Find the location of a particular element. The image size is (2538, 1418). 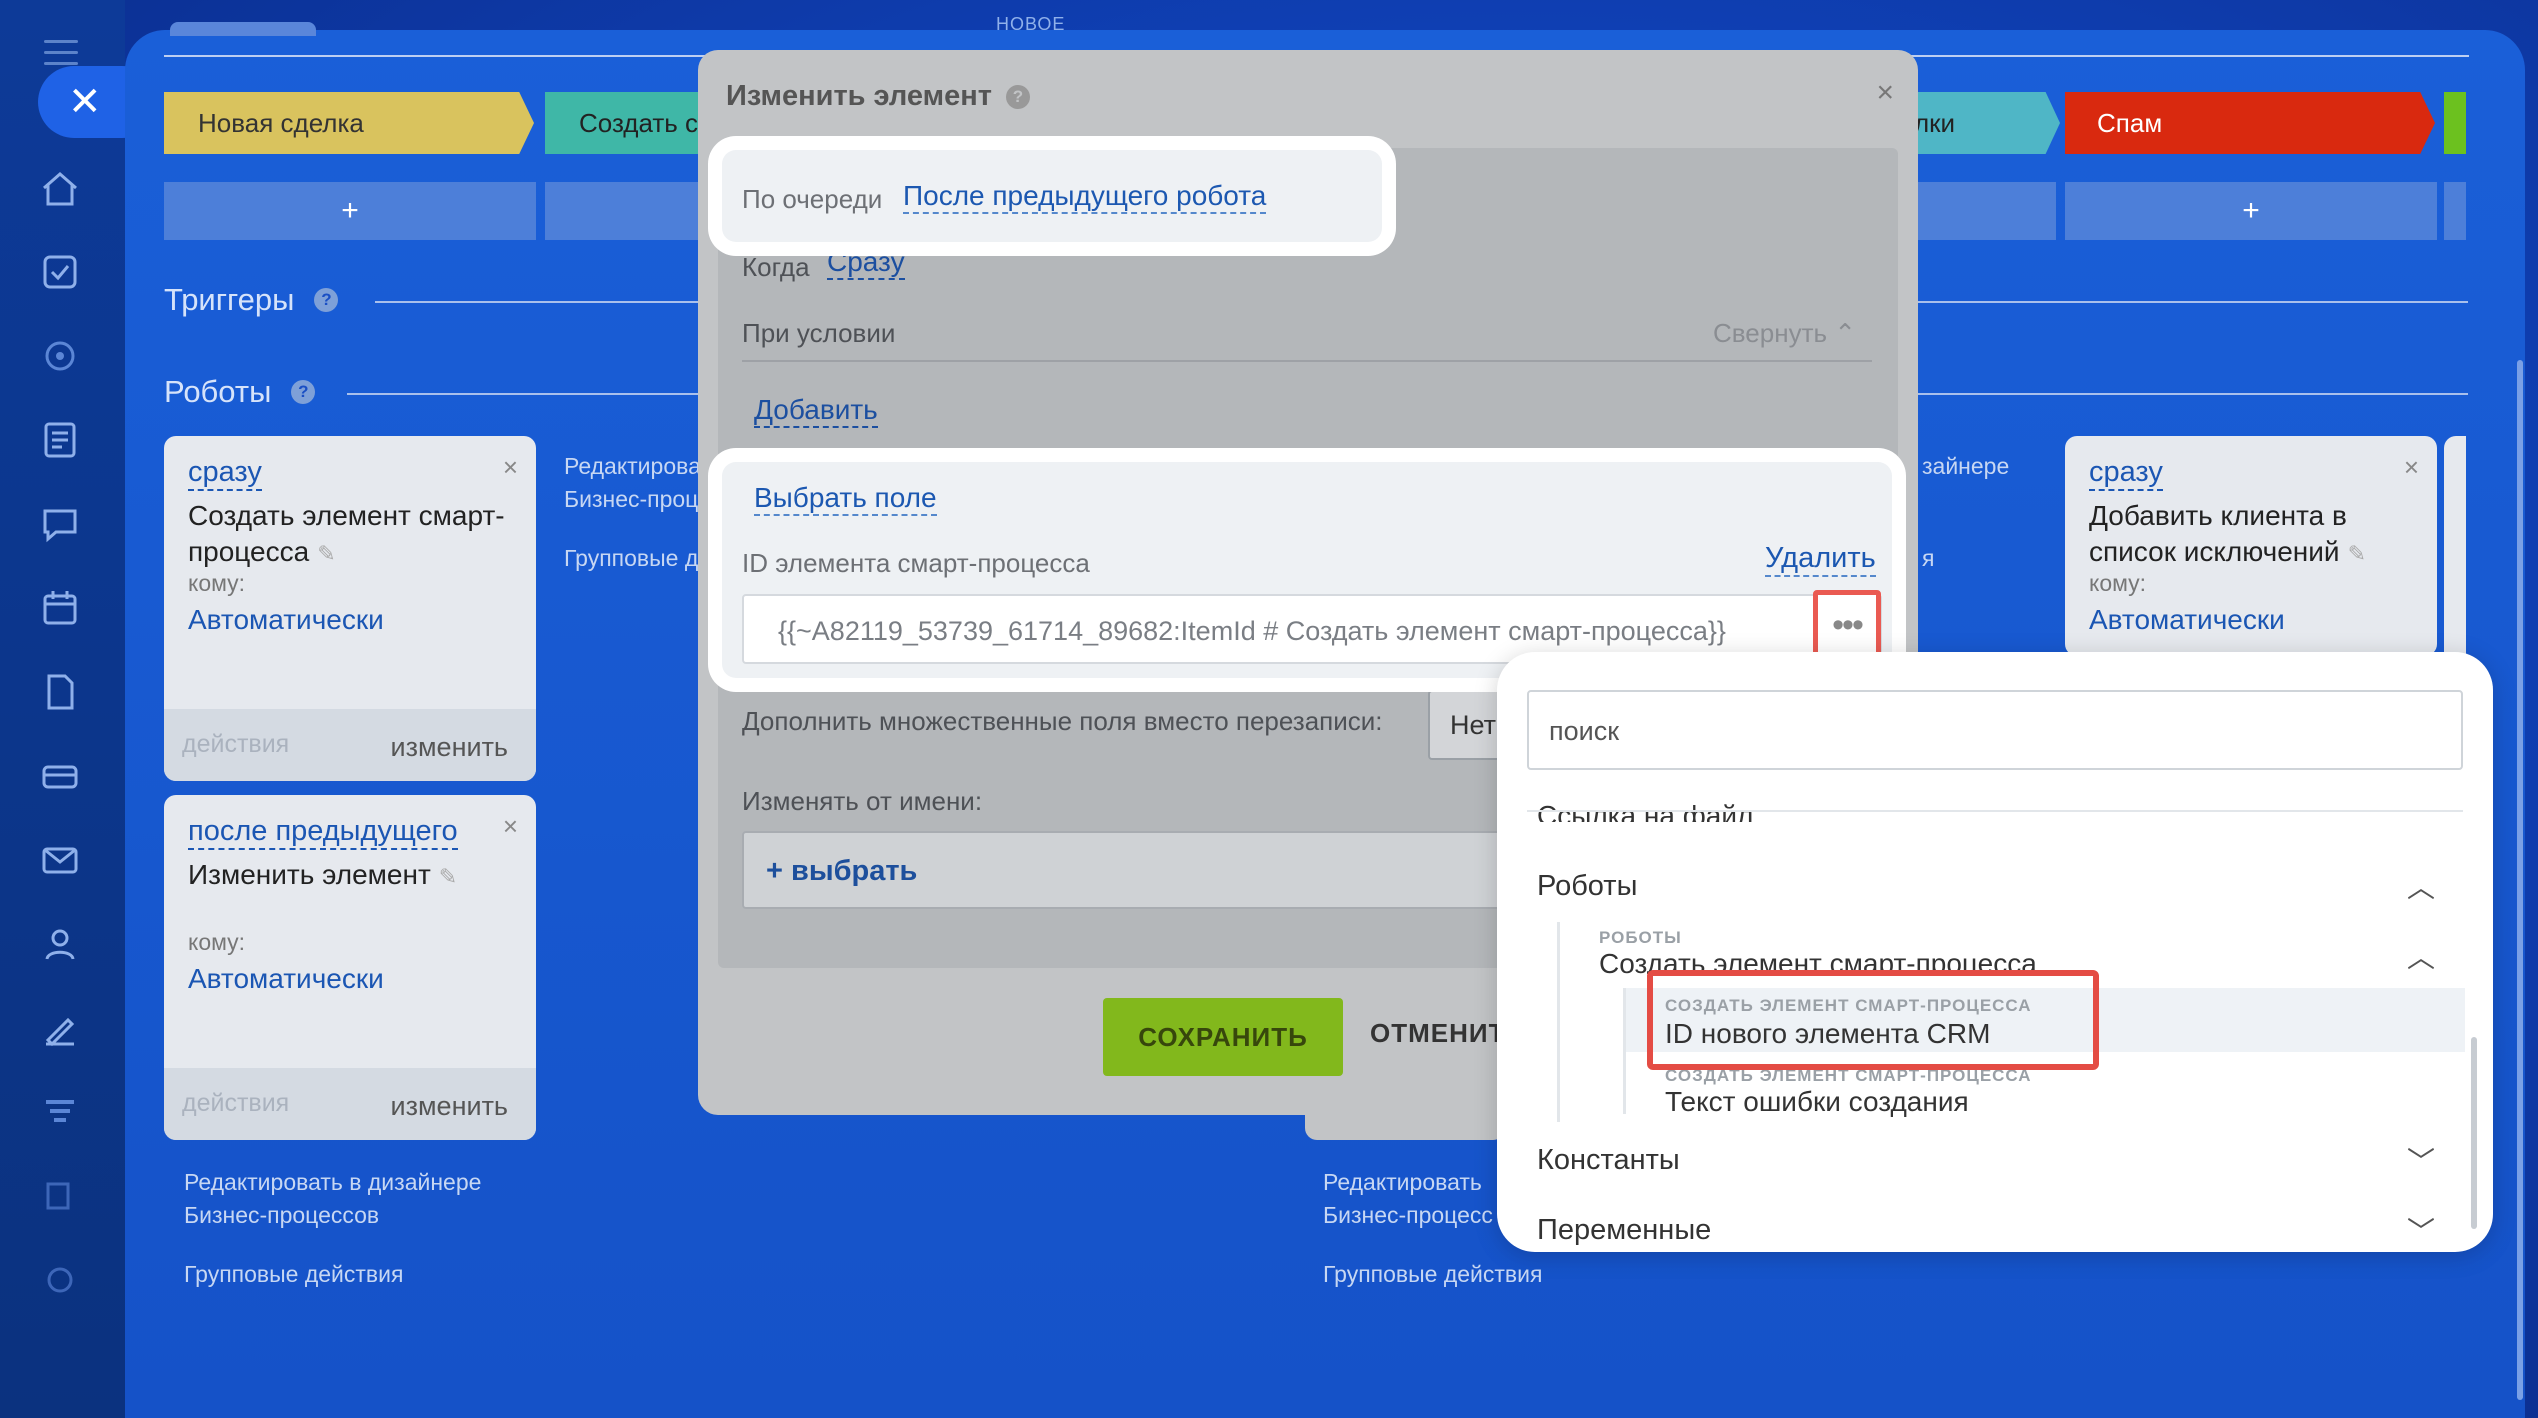

new-column-label: НОВОЕ is located at coordinates (1031, 24).